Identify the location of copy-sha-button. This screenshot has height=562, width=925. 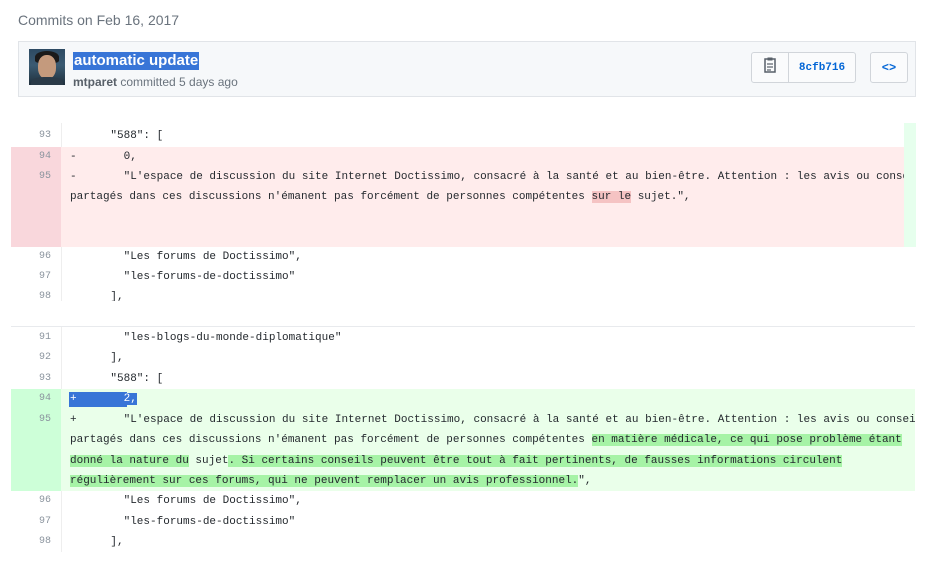
(770, 67).